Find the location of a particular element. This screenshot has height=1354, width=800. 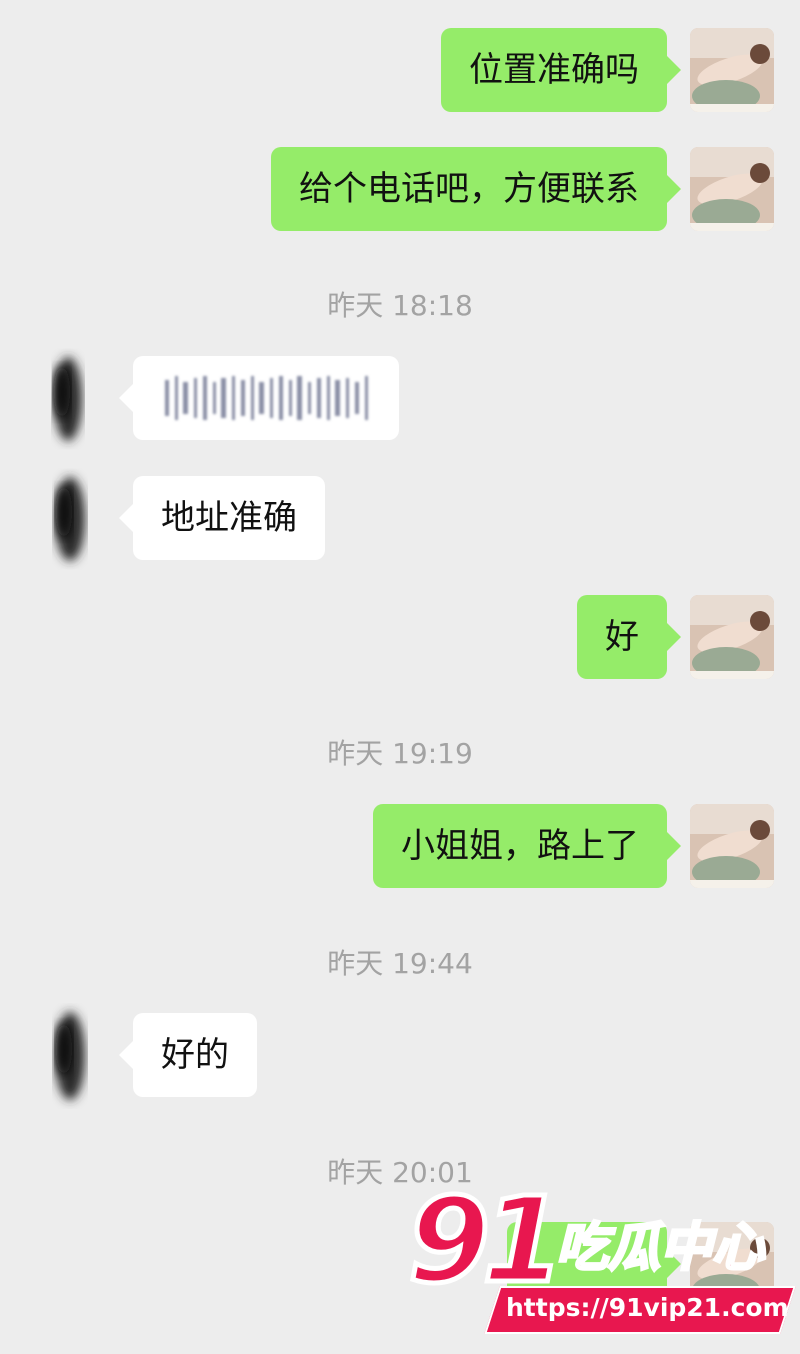

message-bubble-outgoing: 小姐姐，路上了 is located at coordinates (527, 846).